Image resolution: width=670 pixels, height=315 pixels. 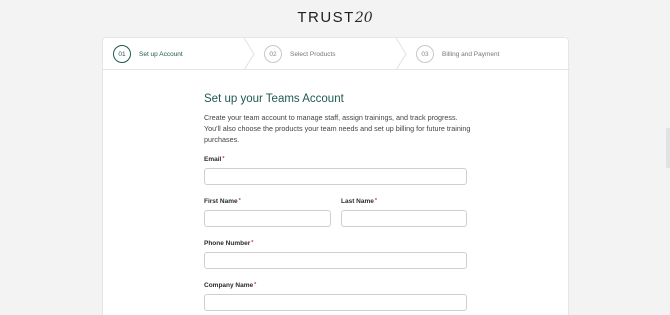 I want to click on first-name-label-text: First Name, so click(x=221, y=201).